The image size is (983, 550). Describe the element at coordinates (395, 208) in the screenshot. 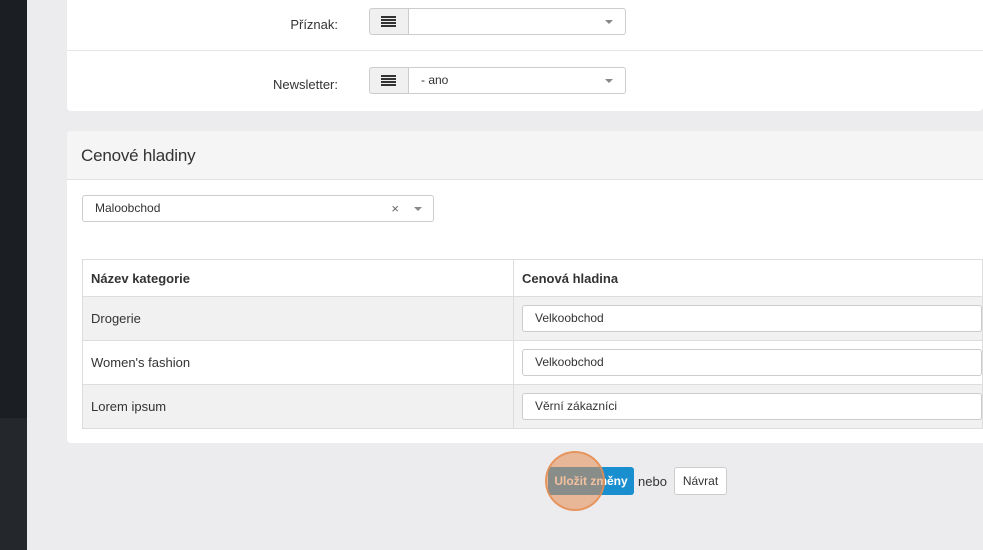

I see `clear-icon: ×` at that location.